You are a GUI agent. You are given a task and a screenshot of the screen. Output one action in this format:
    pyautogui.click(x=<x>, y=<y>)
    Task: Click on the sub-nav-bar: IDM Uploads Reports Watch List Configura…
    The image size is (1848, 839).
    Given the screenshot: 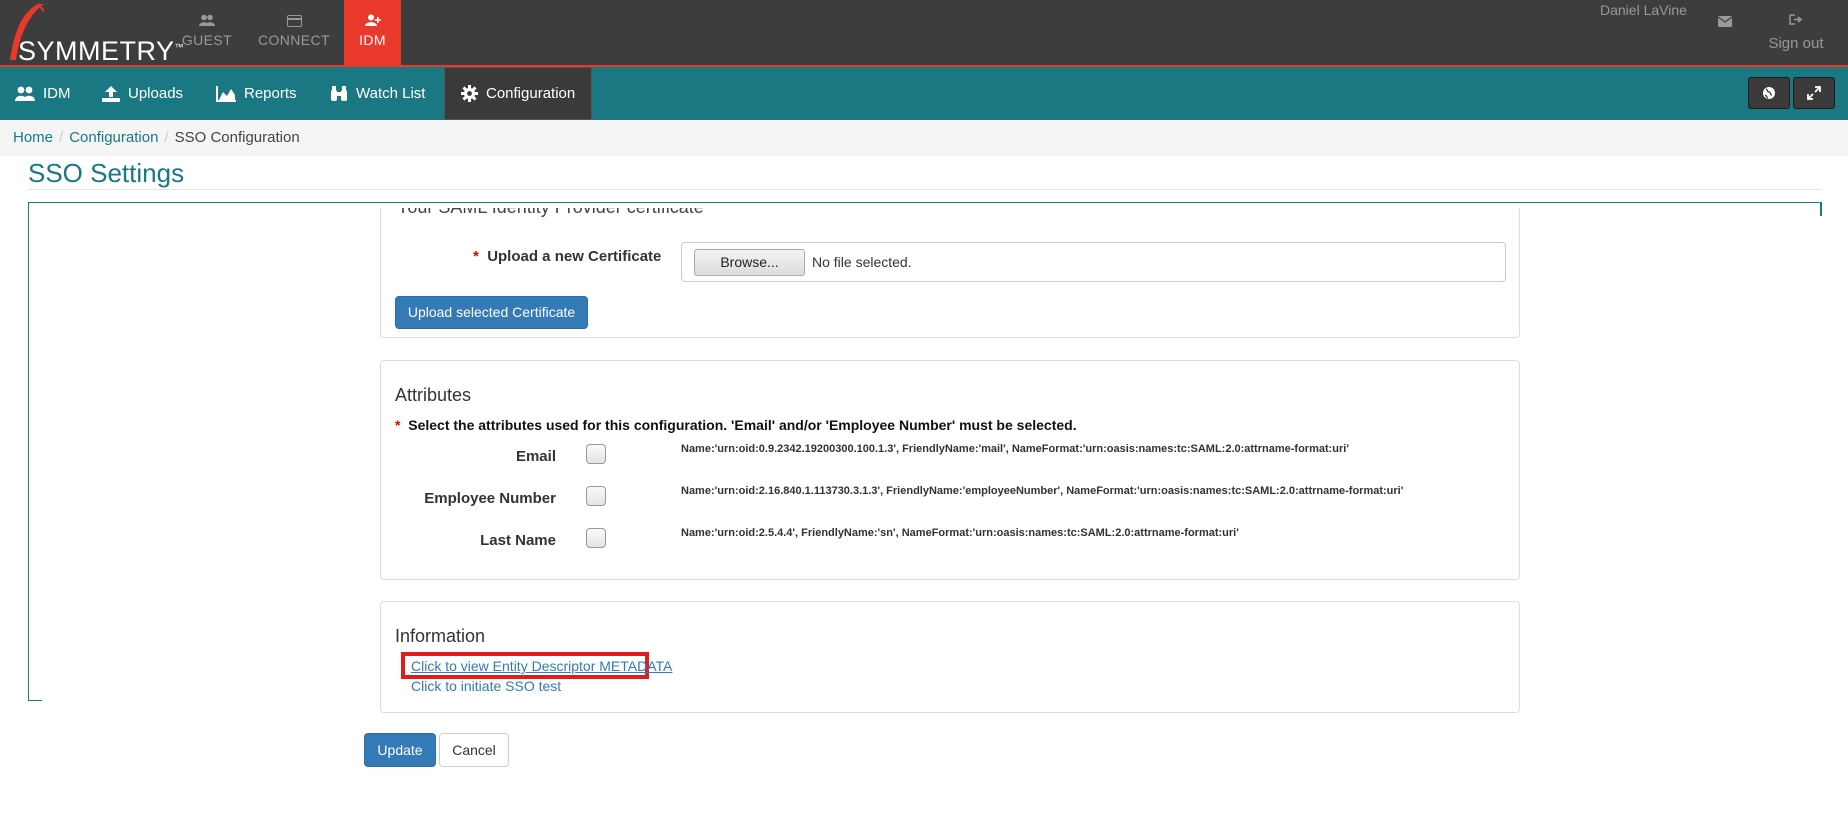 What is the action you would take?
    pyautogui.click(x=924, y=93)
    